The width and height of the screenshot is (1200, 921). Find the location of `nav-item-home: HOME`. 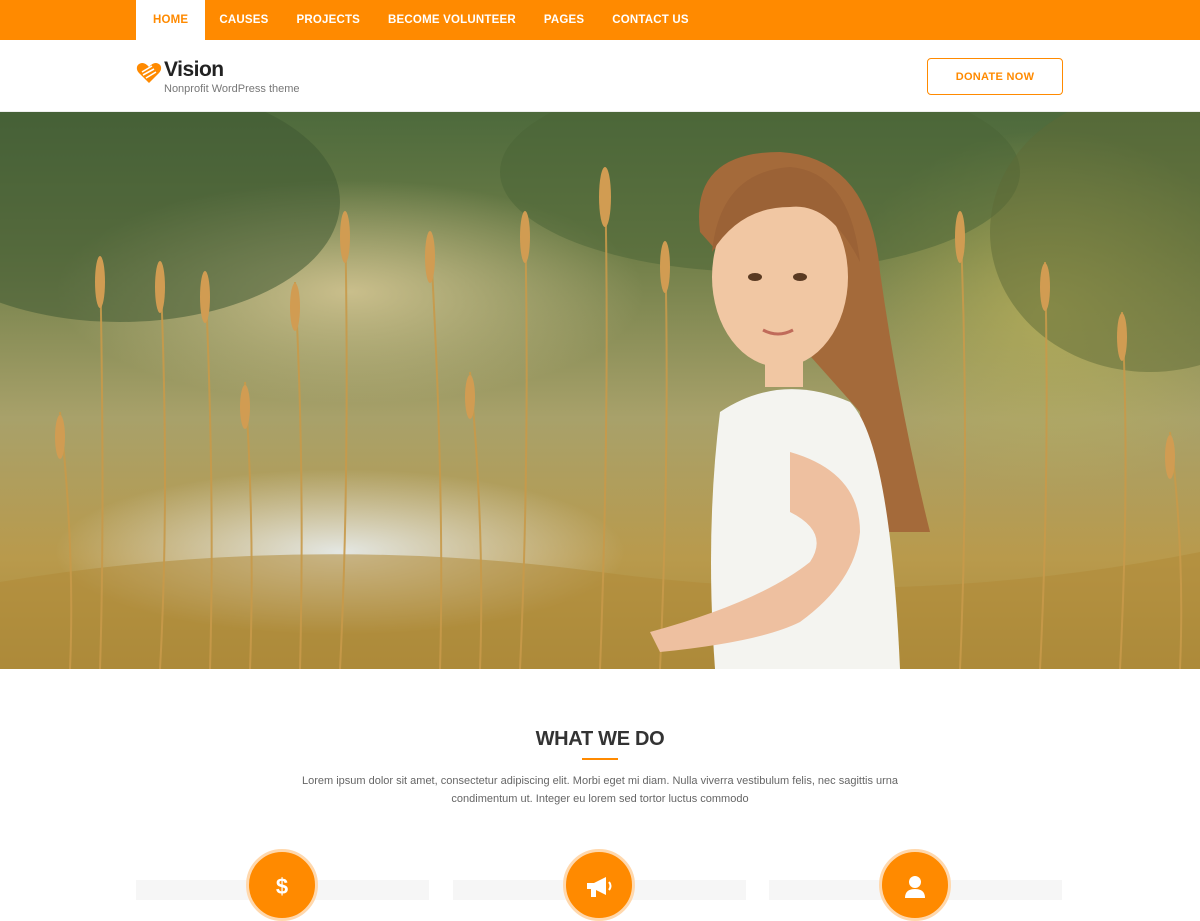

nav-item-home: HOME is located at coordinates (171, 20).